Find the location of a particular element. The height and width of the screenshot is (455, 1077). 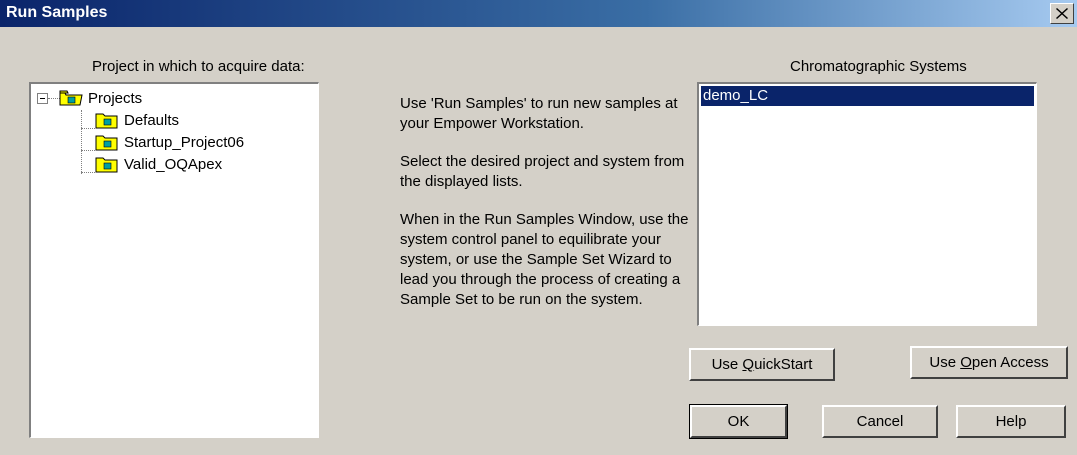

tree-item-label: Defaults is located at coordinates (152, 120).